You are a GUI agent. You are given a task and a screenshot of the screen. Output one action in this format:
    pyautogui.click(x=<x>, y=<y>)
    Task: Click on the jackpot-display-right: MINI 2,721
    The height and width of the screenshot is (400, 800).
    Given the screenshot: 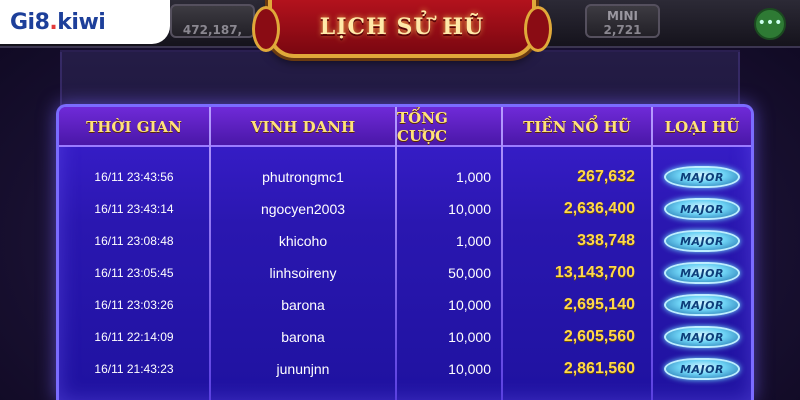 What is the action you would take?
    pyautogui.click(x=622, y=21)
    